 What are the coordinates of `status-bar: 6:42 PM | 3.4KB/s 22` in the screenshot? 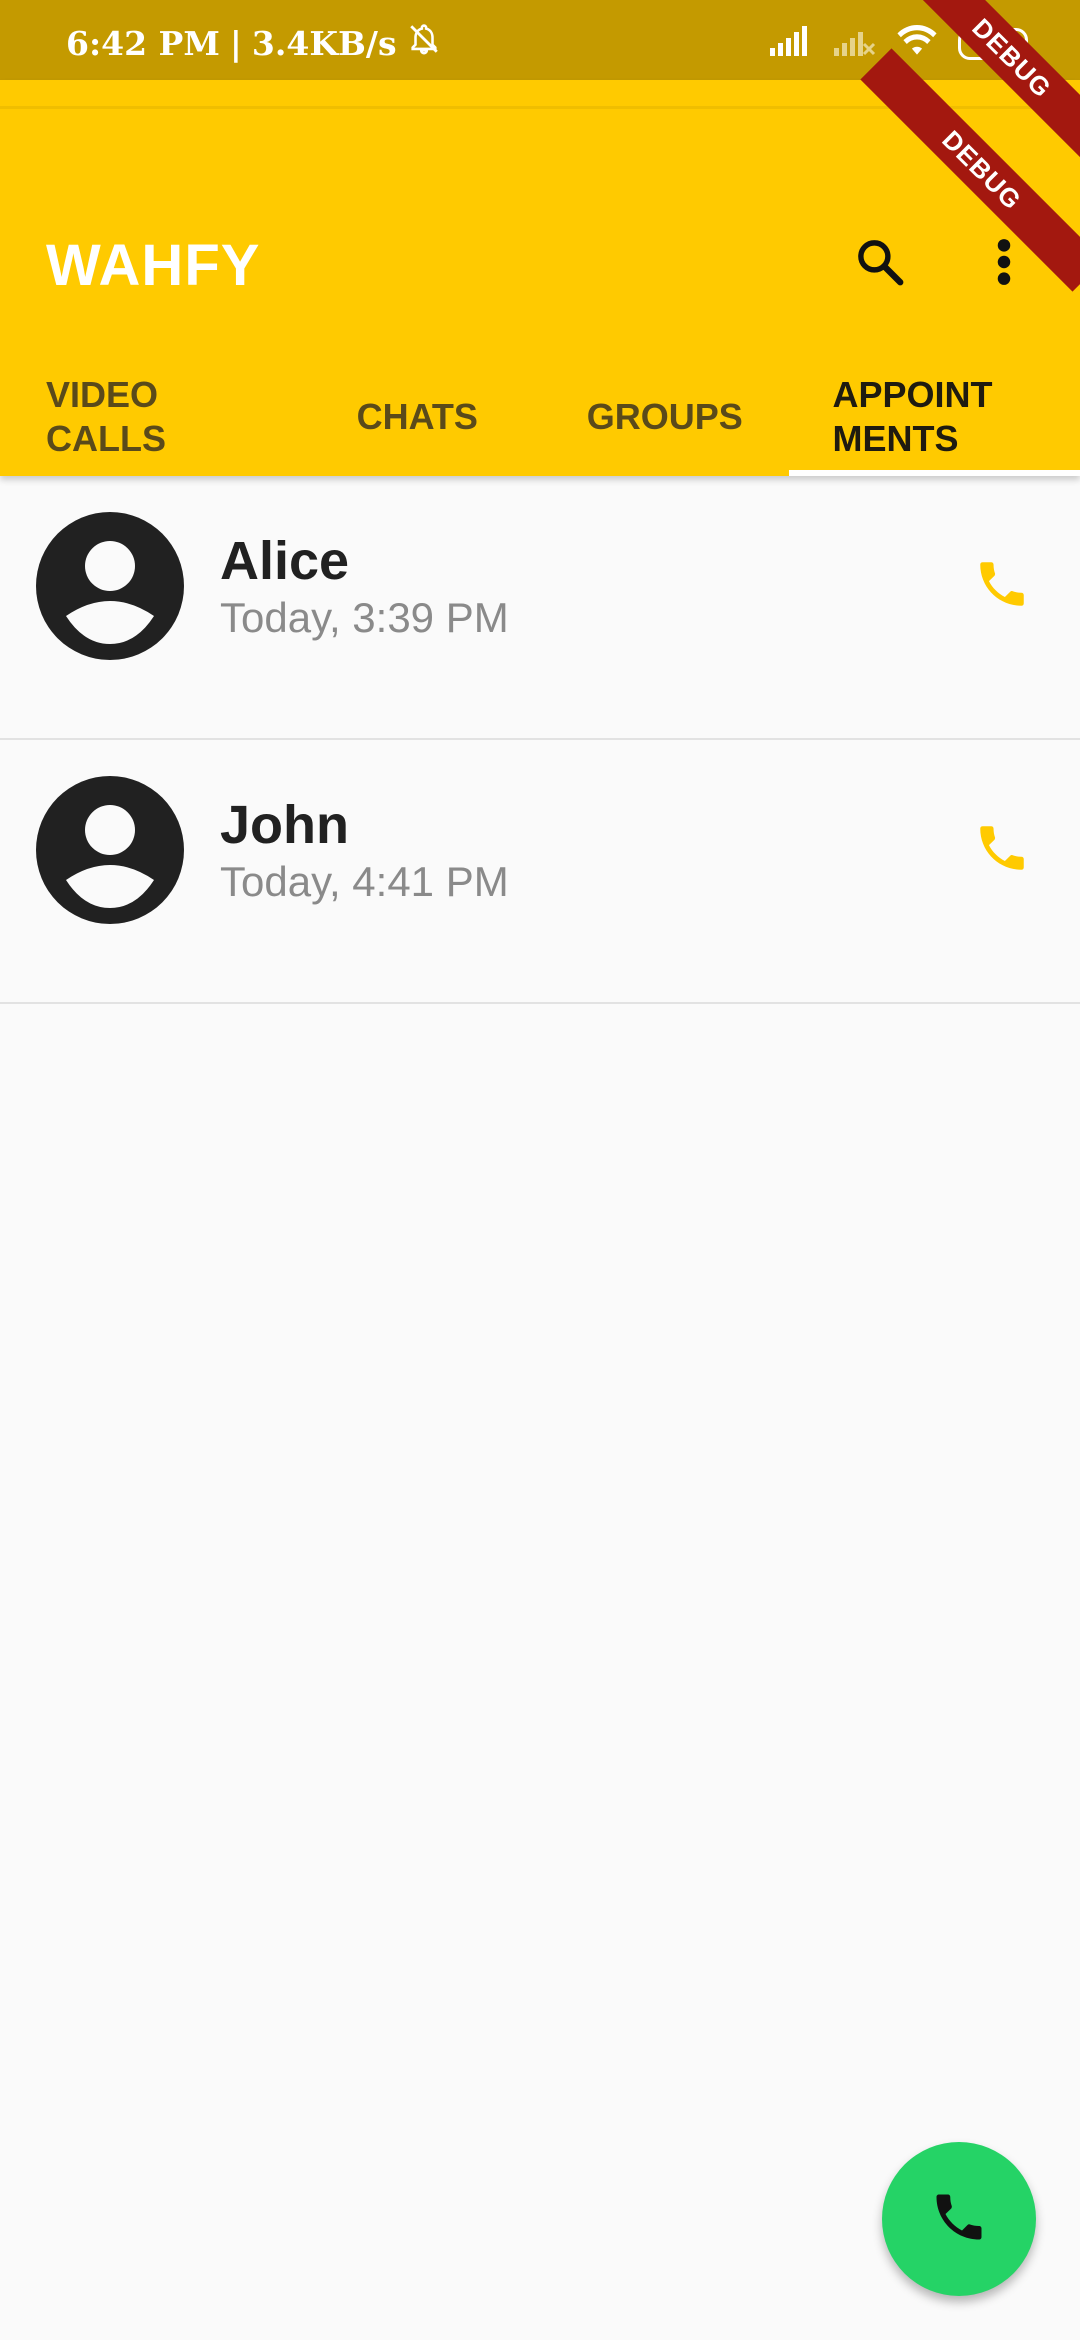 It's located at (540, 40).